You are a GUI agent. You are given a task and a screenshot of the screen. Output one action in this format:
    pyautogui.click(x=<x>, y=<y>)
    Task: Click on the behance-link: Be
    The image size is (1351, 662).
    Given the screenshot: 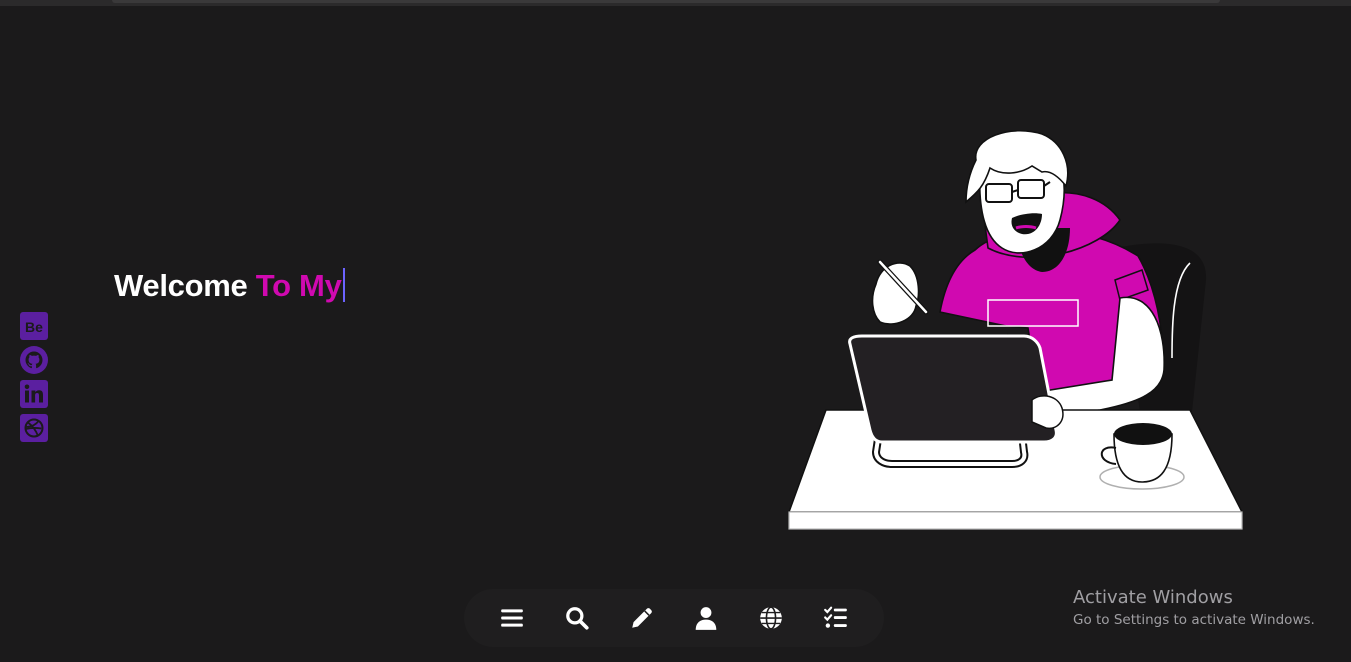 What is the action you would take?
    pyautogui.click(x=34, y=326)
    